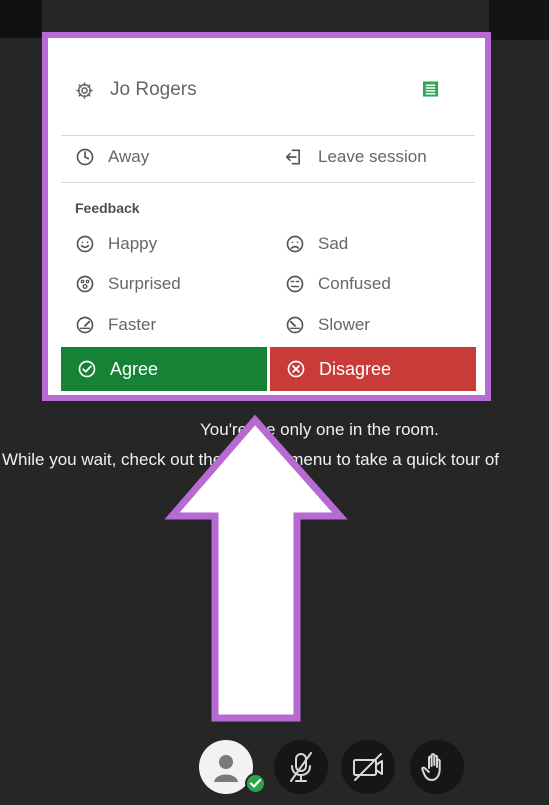 Image resolution: width=549 pixels, height=805 pixels. What do you see at coordinates (295, 244) in the screenshot?
I see `sad-face-icon` at bounding box center [295, 244].